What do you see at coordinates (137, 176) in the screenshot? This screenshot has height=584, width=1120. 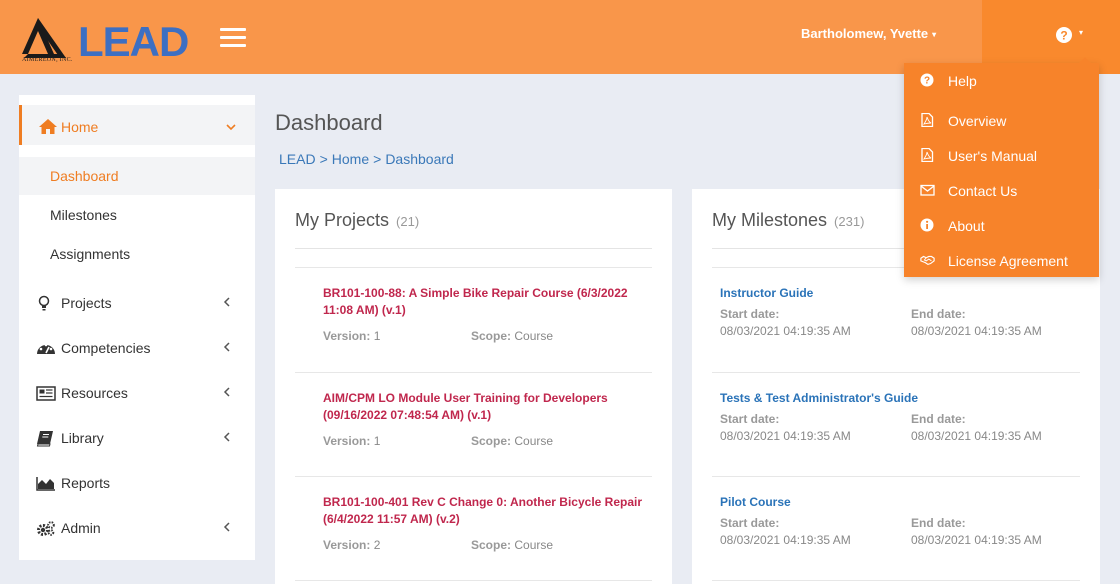 I see `sidebar-subitem-dashboard: Dashboard` at bounding box center [137, 176].